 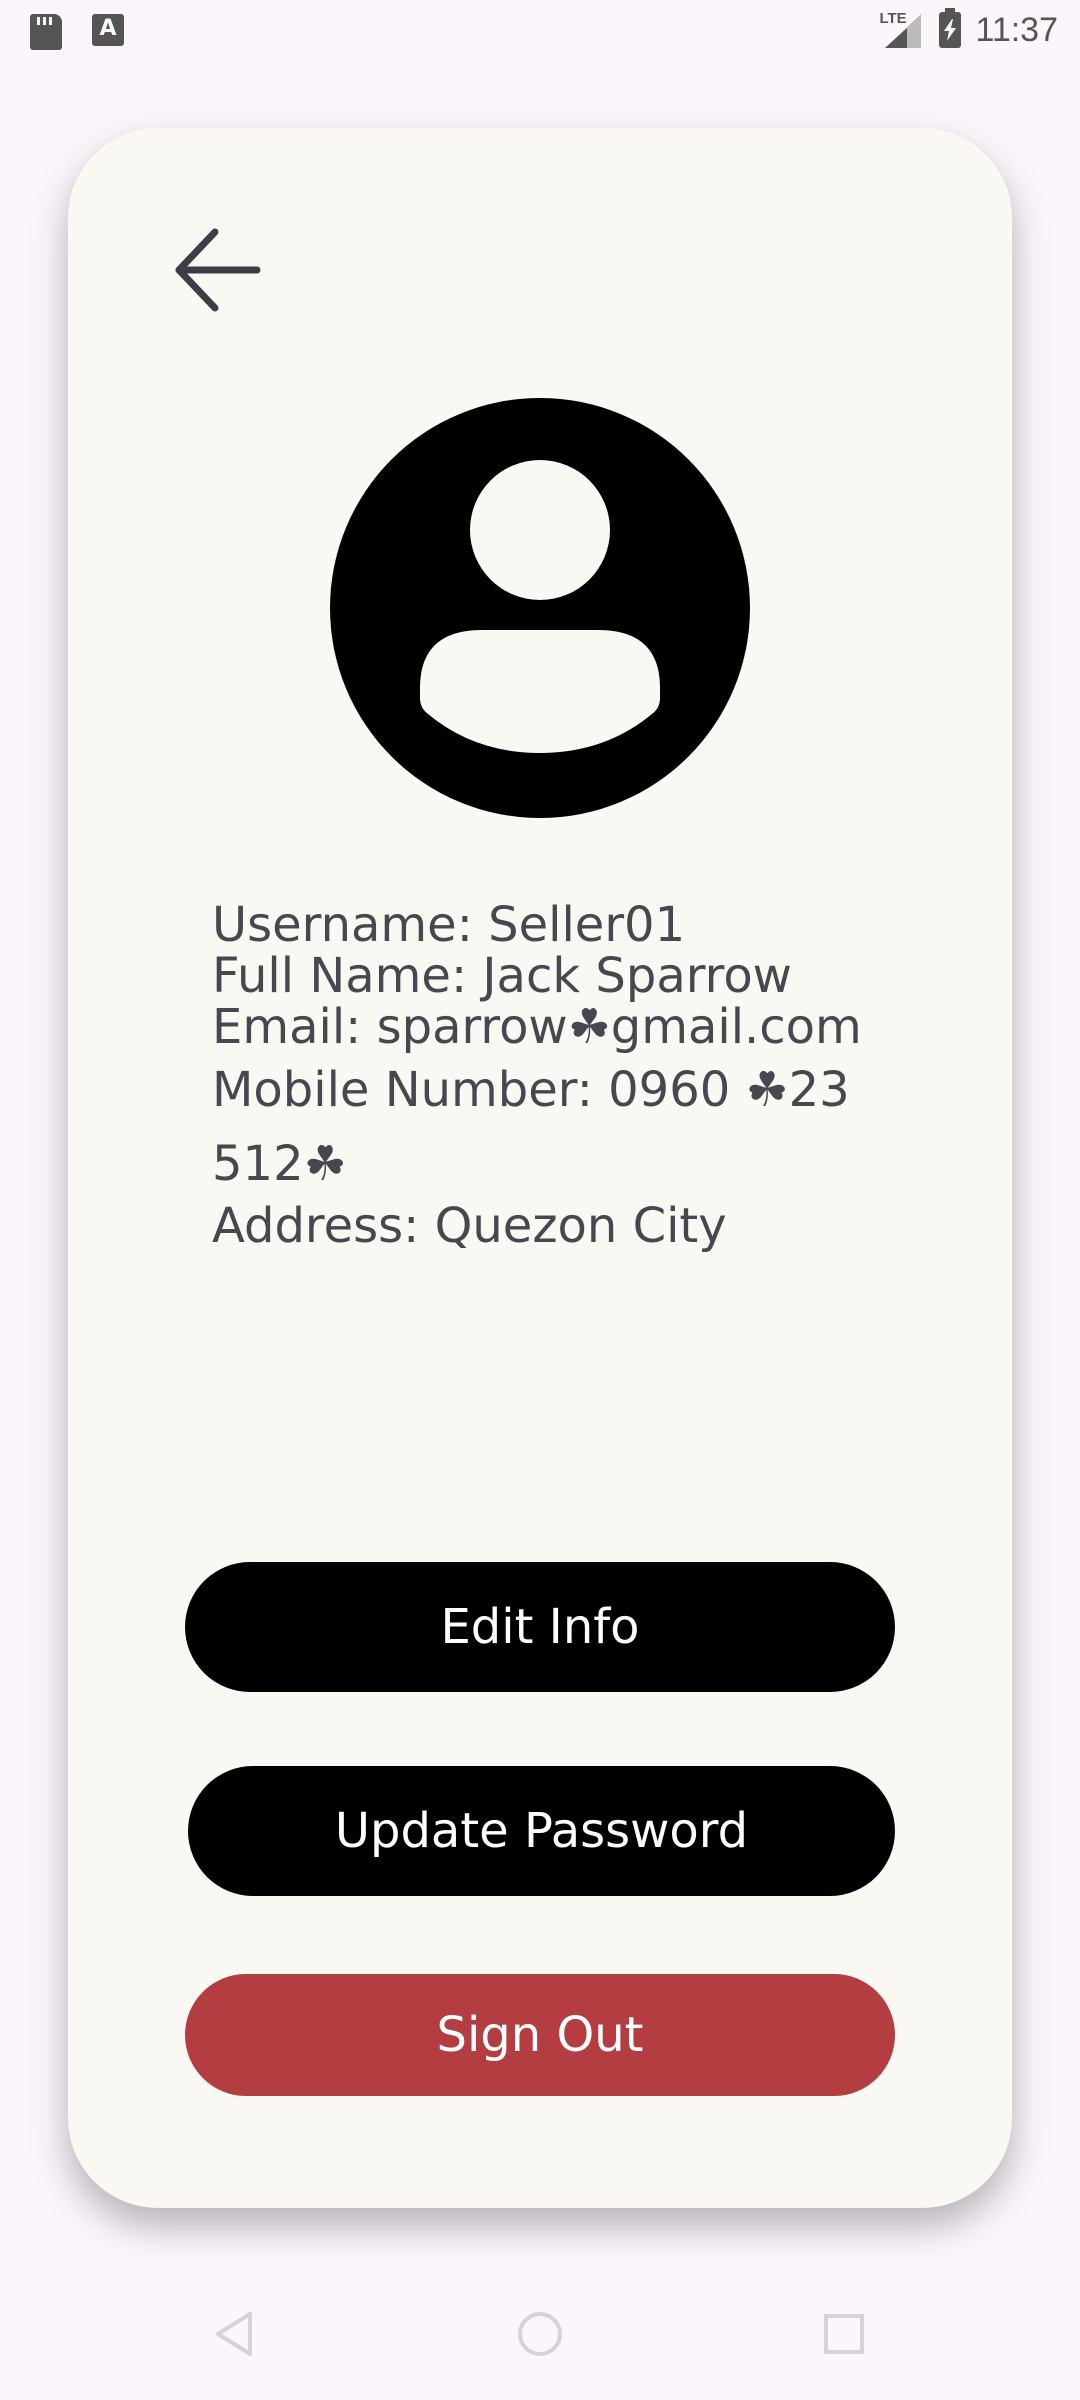 I want to click on clock: 11:37, so click(x=1016, y=29).